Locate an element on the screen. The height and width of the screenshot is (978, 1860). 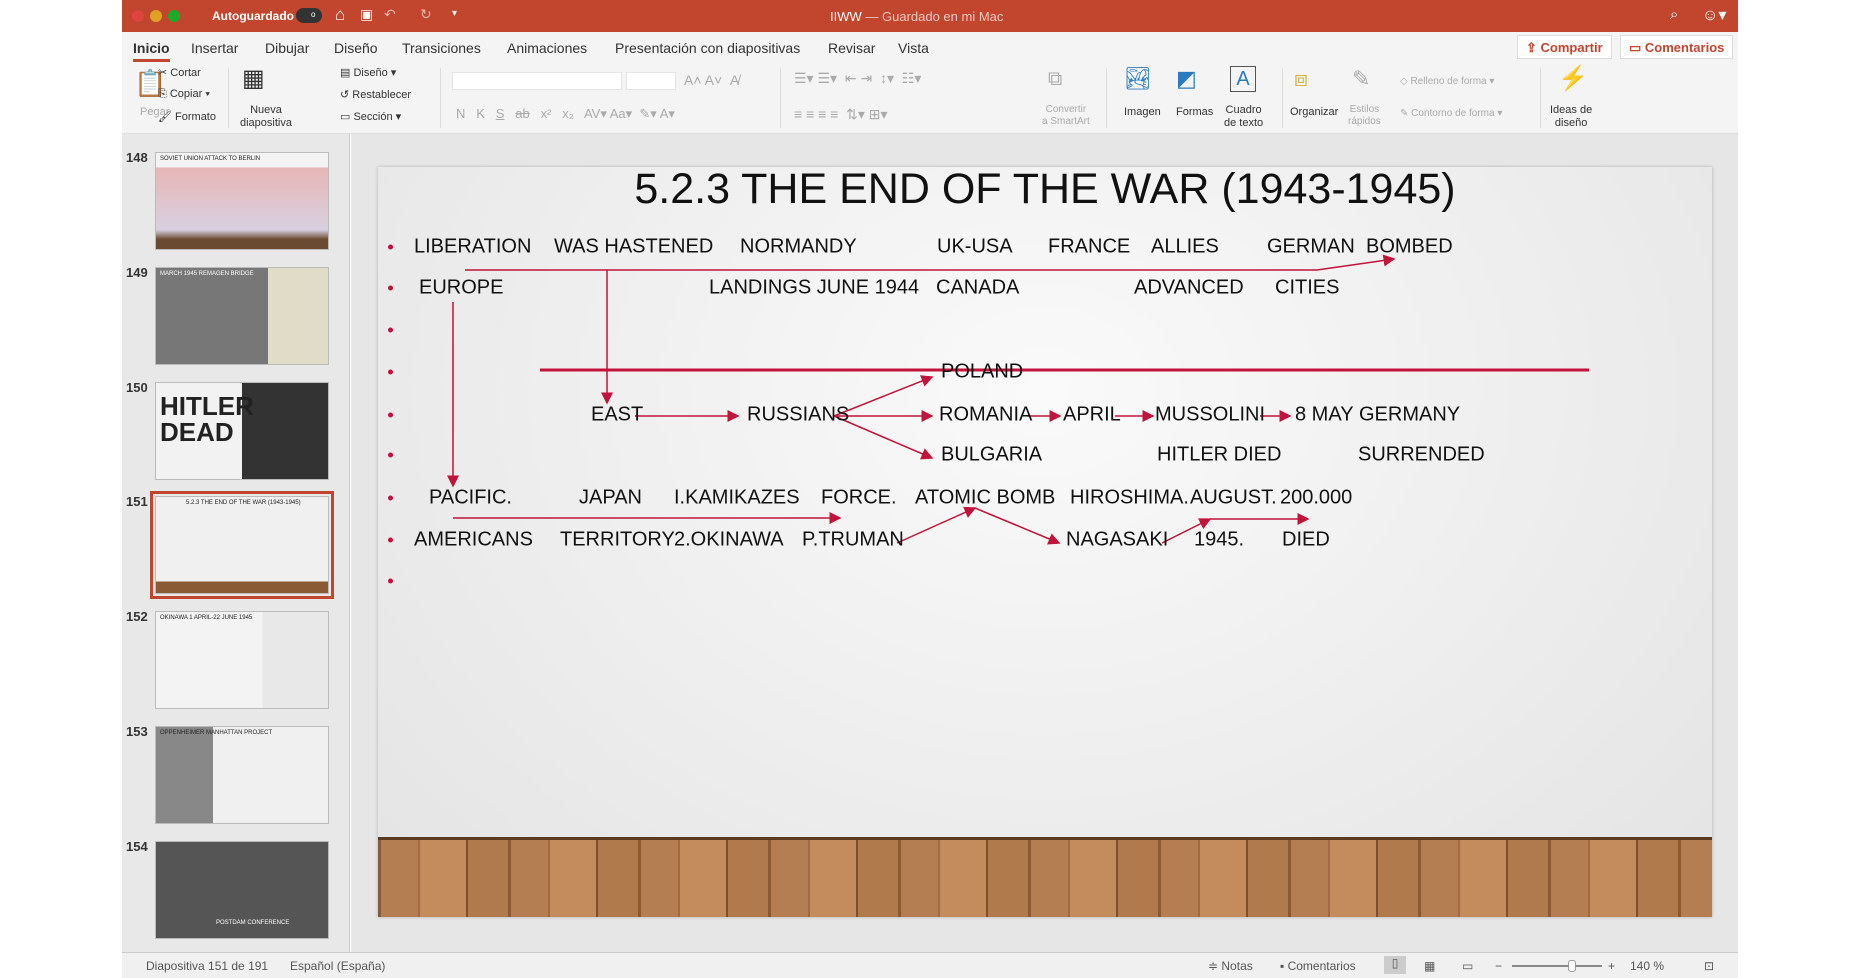
comments-status-button: ▪ Comentarios is located at coordinates (1318, 966).